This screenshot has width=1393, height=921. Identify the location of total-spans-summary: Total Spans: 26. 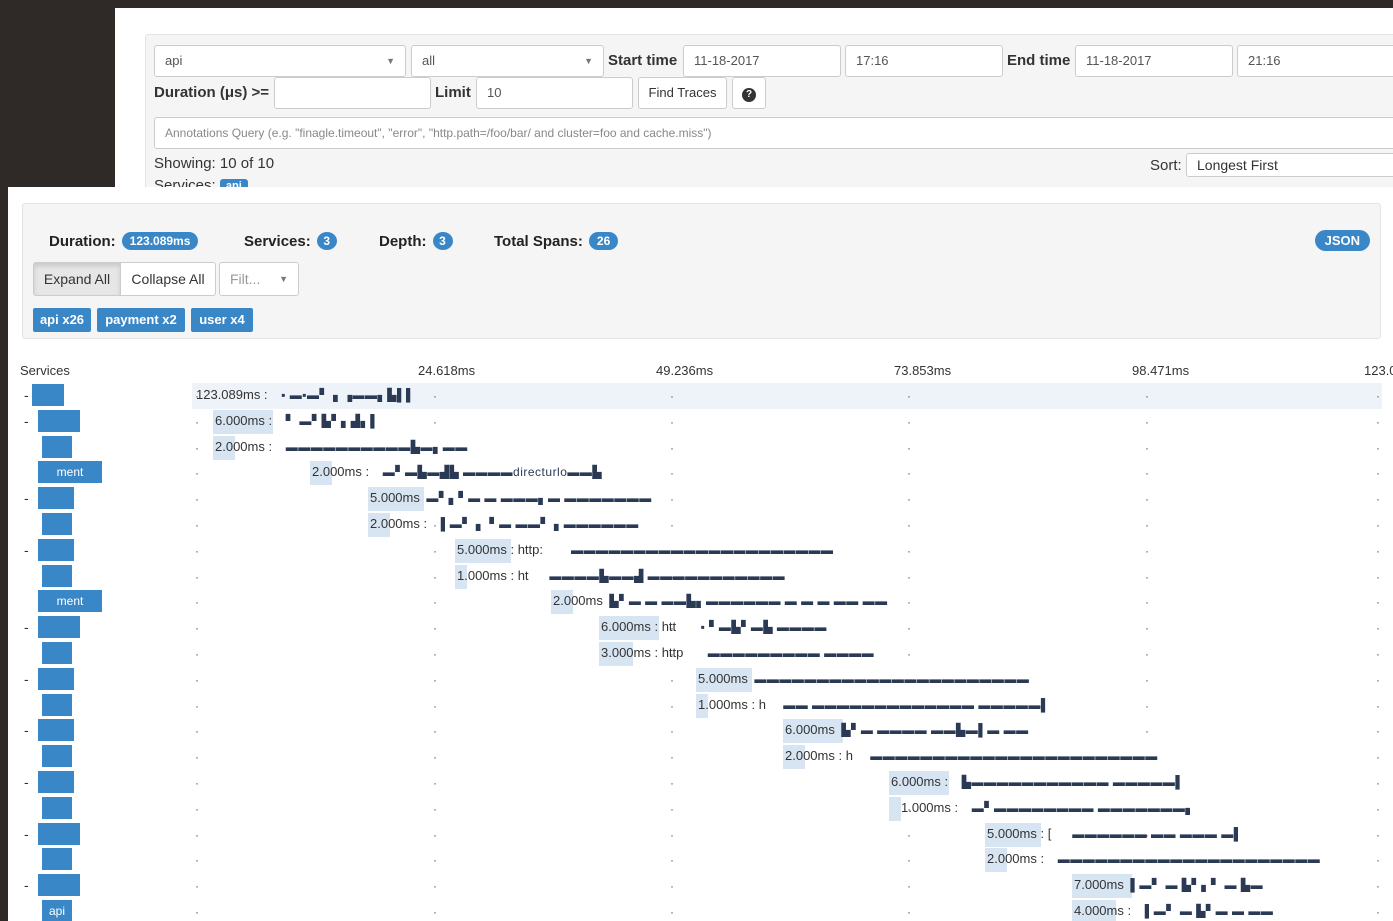
(556, 241).